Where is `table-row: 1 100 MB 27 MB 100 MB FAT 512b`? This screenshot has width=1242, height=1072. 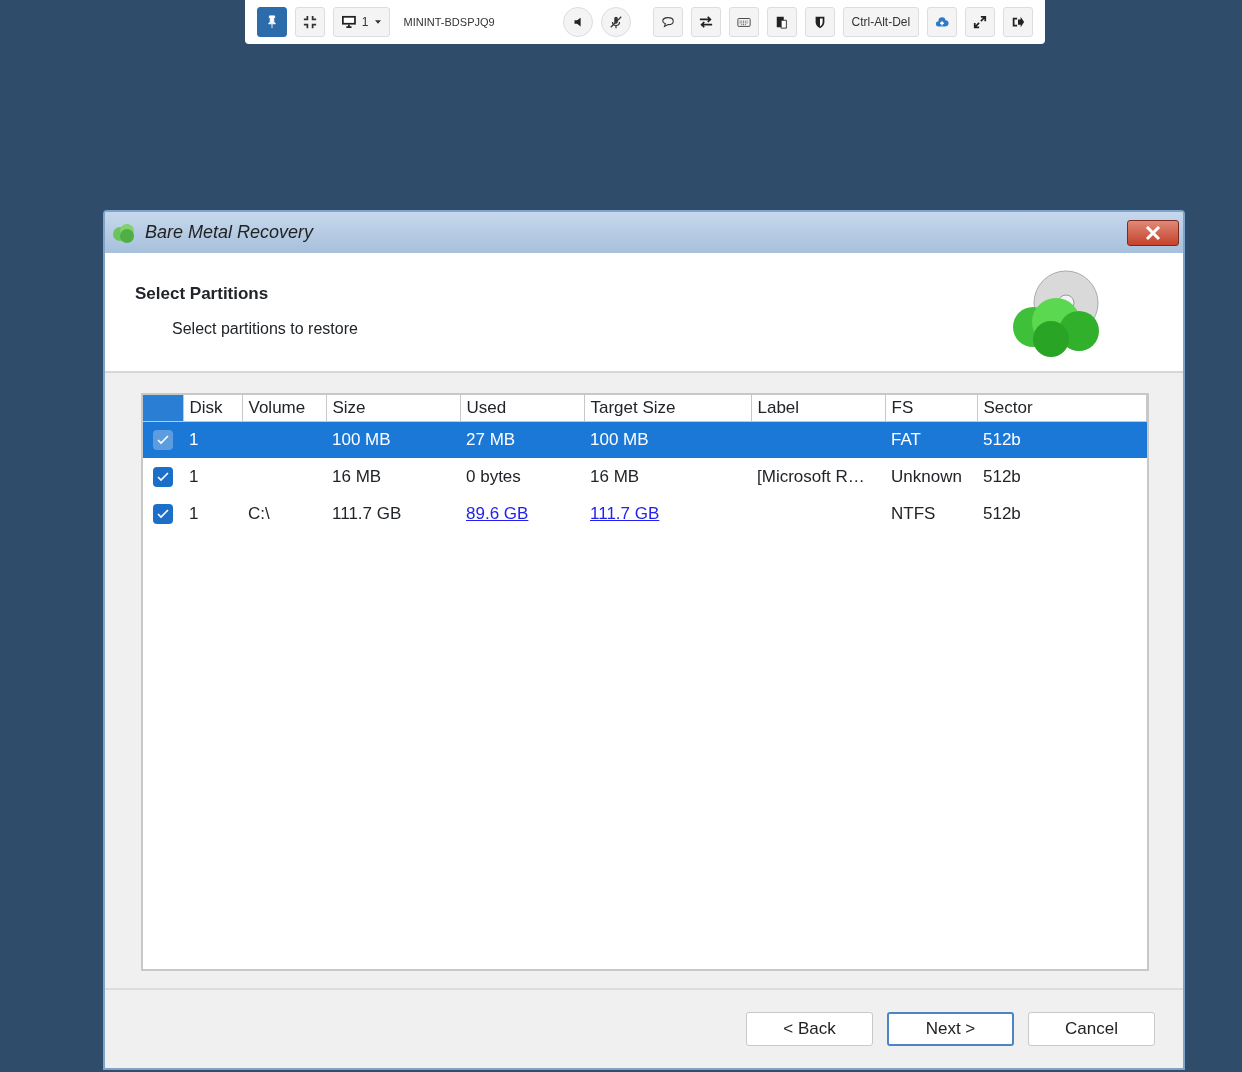 table-row: 1 100 MB 27 MB 100 MB FAT 512b is located at coordinates (645, 439).